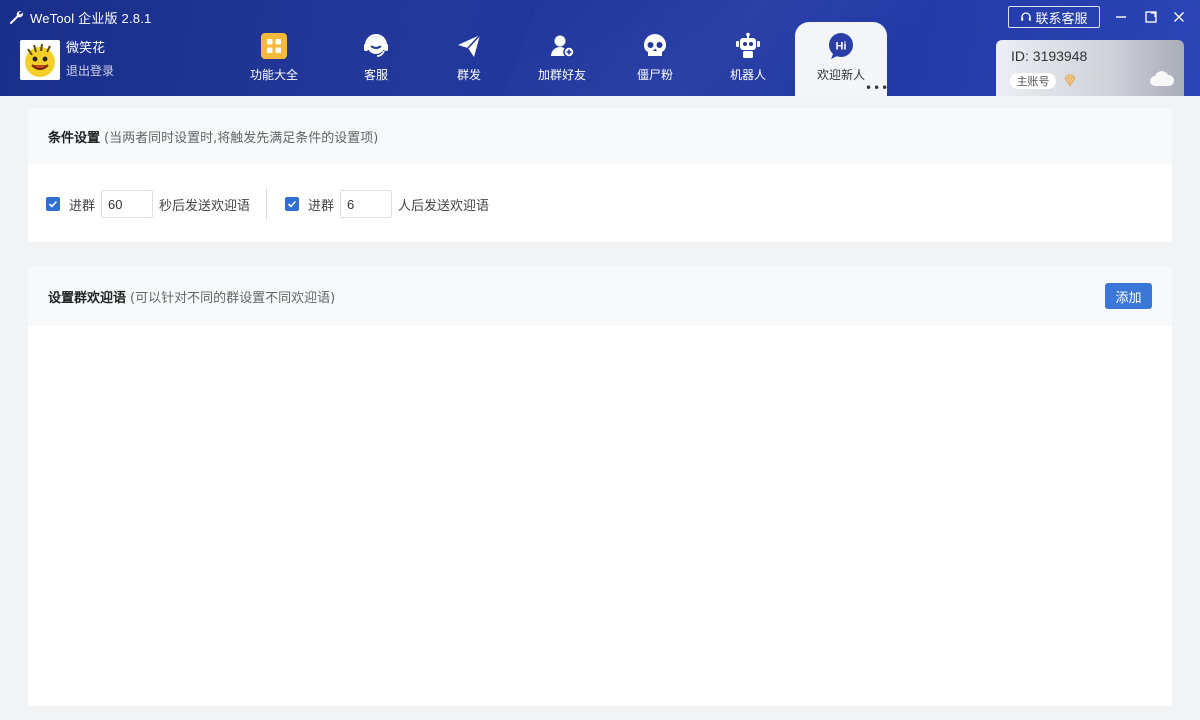 This screenshot has height=720, width=1200. Describe the element at coordinates (375, 75) in the screenshot. I see `tab-customer-service-label: 客服` at that location.